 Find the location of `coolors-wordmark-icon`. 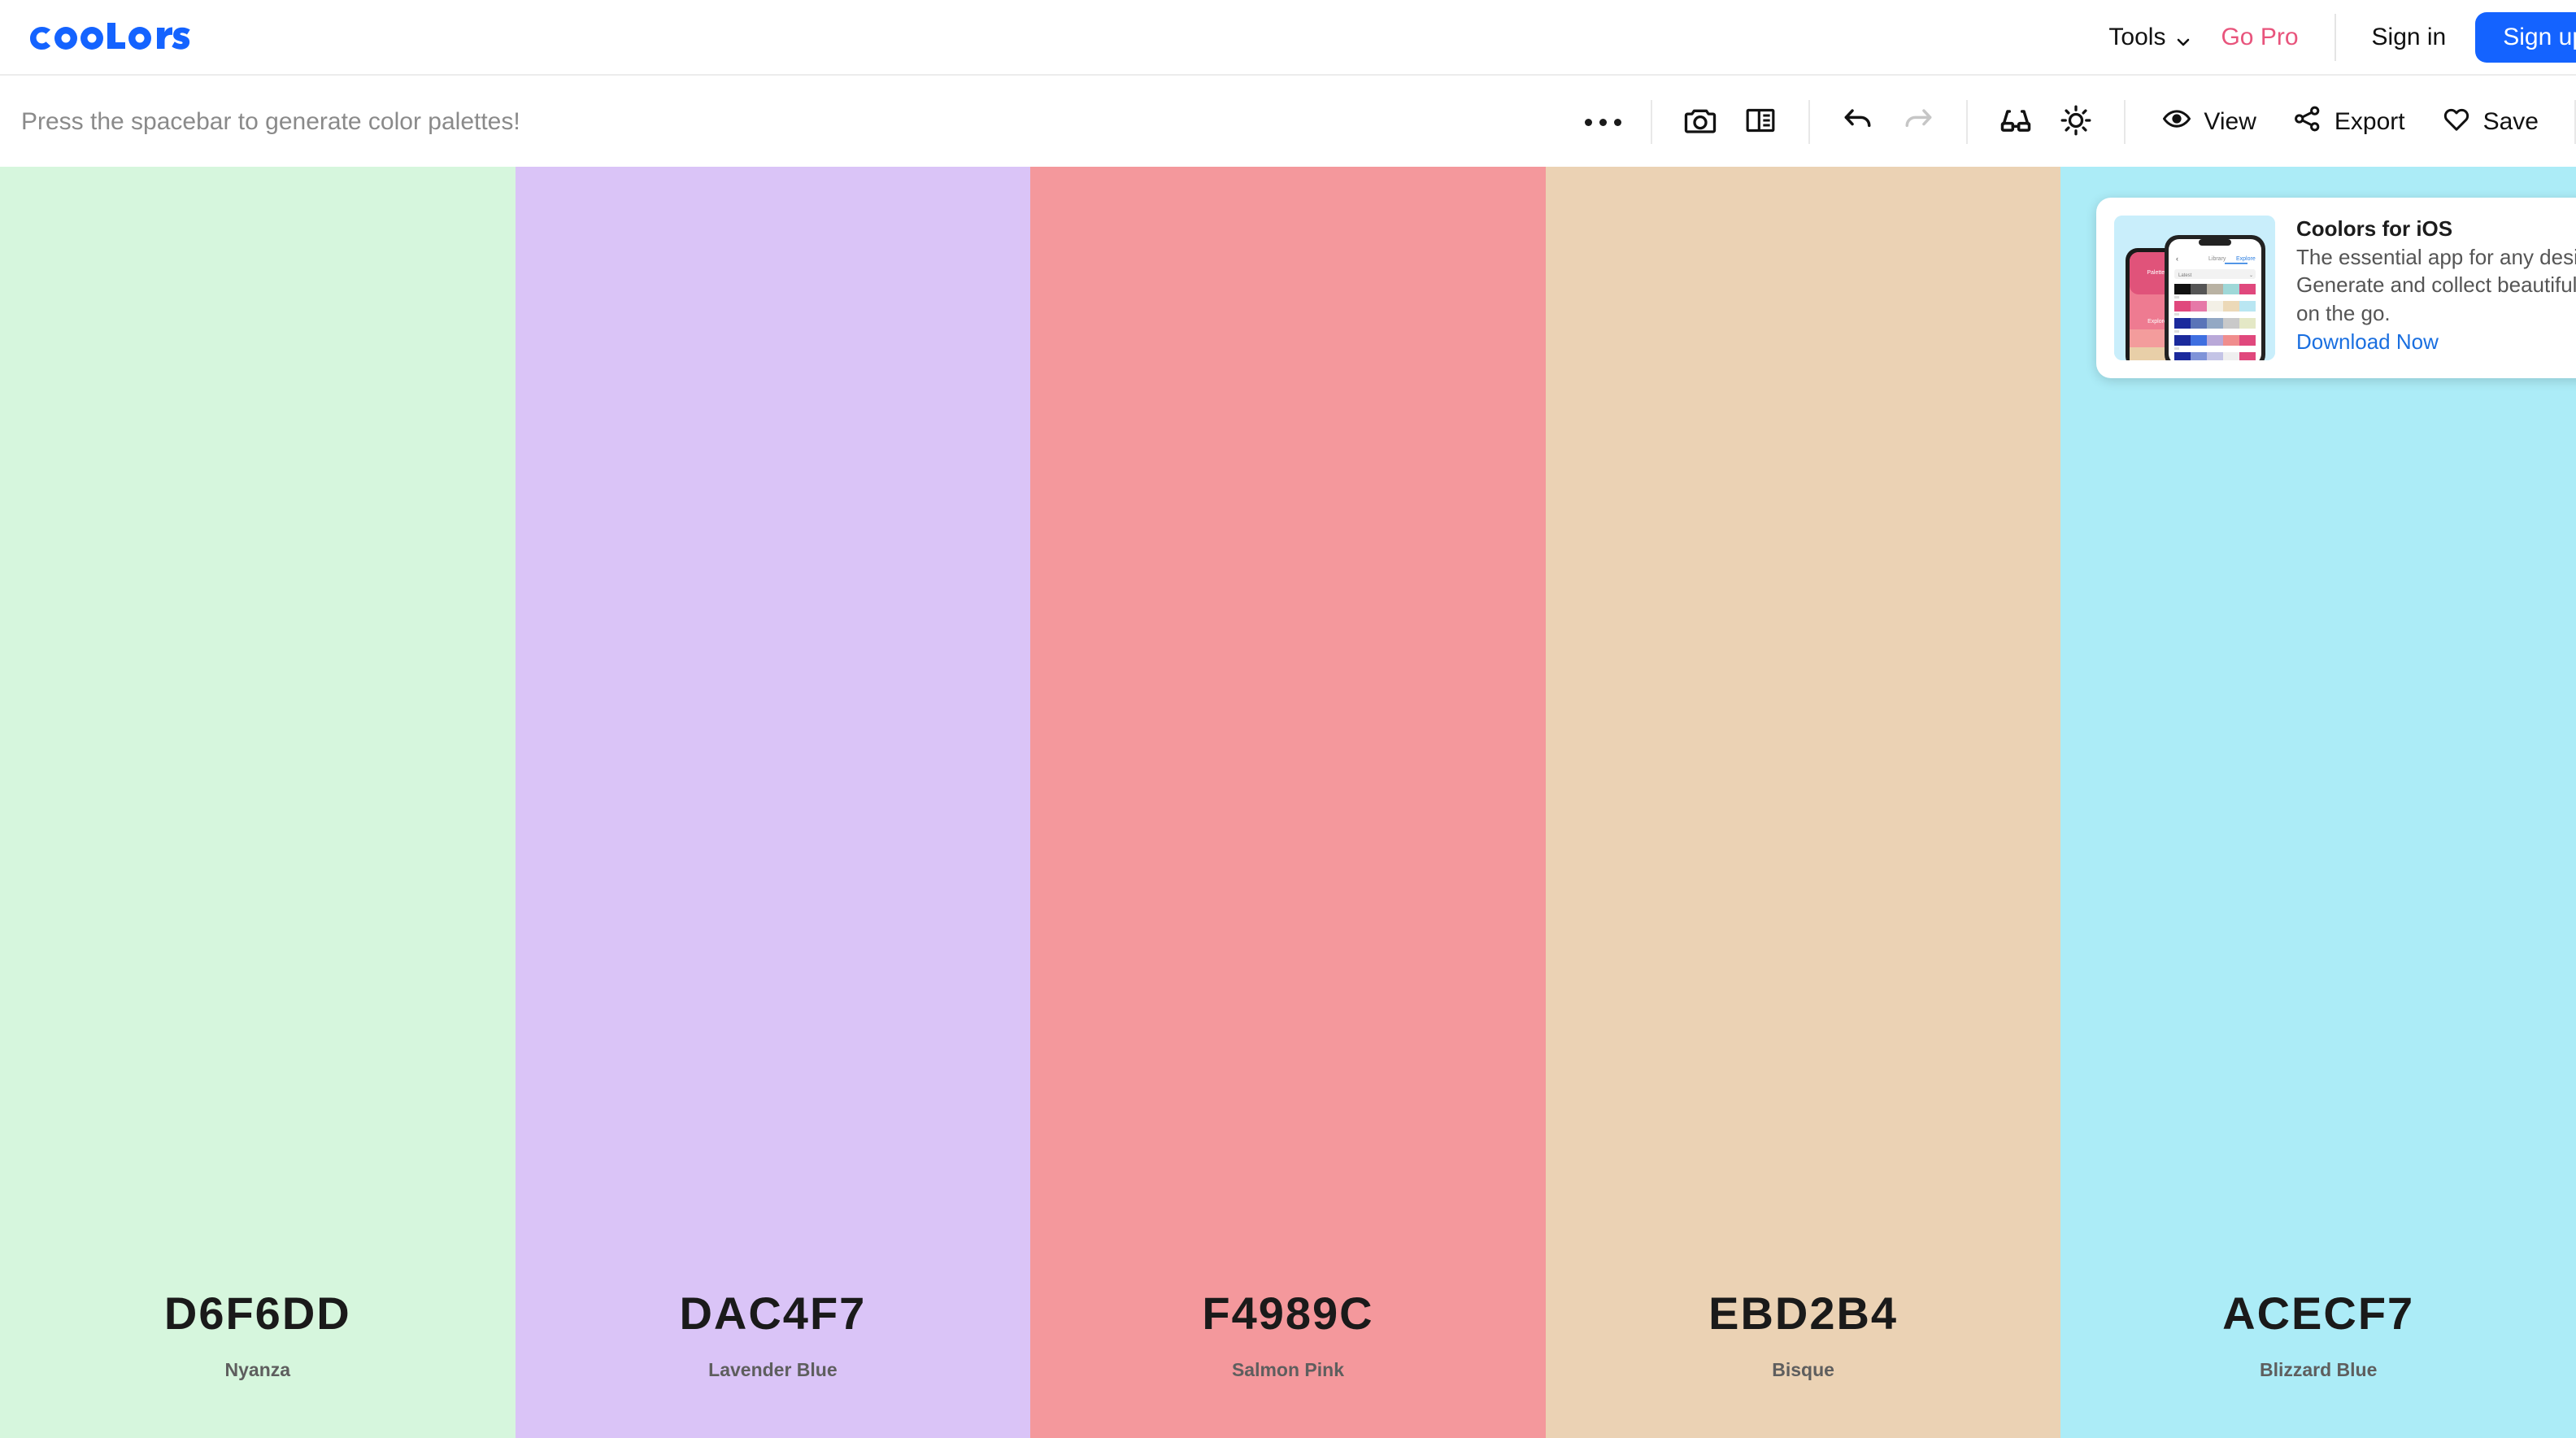

coolors-wordmark-icon is located at coordinates (110, 36).